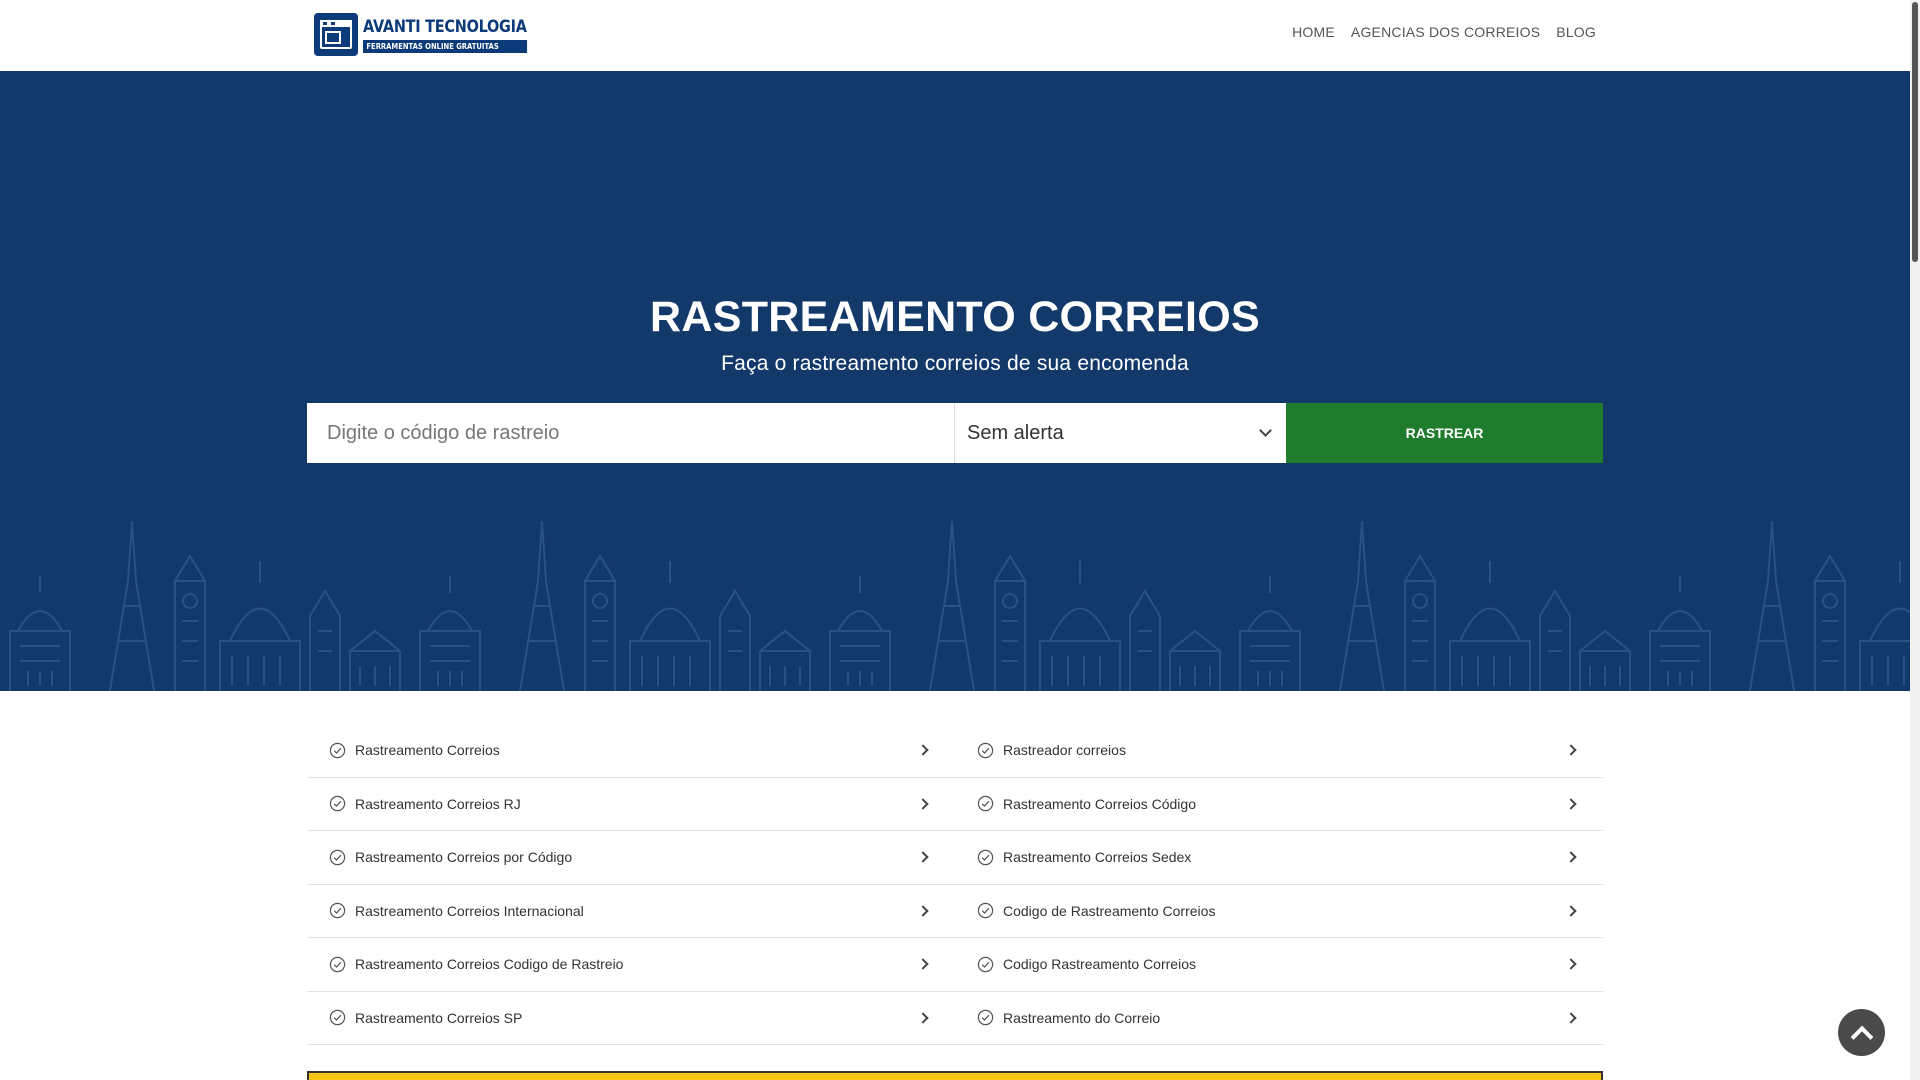 The width and height of the screenshot is (1920, 1080). What do you see at coordinates (469, 910) in the screenshot?
I see `list-item-label: Rastreamento Correios Internacional` at bounding box center [469, 910].